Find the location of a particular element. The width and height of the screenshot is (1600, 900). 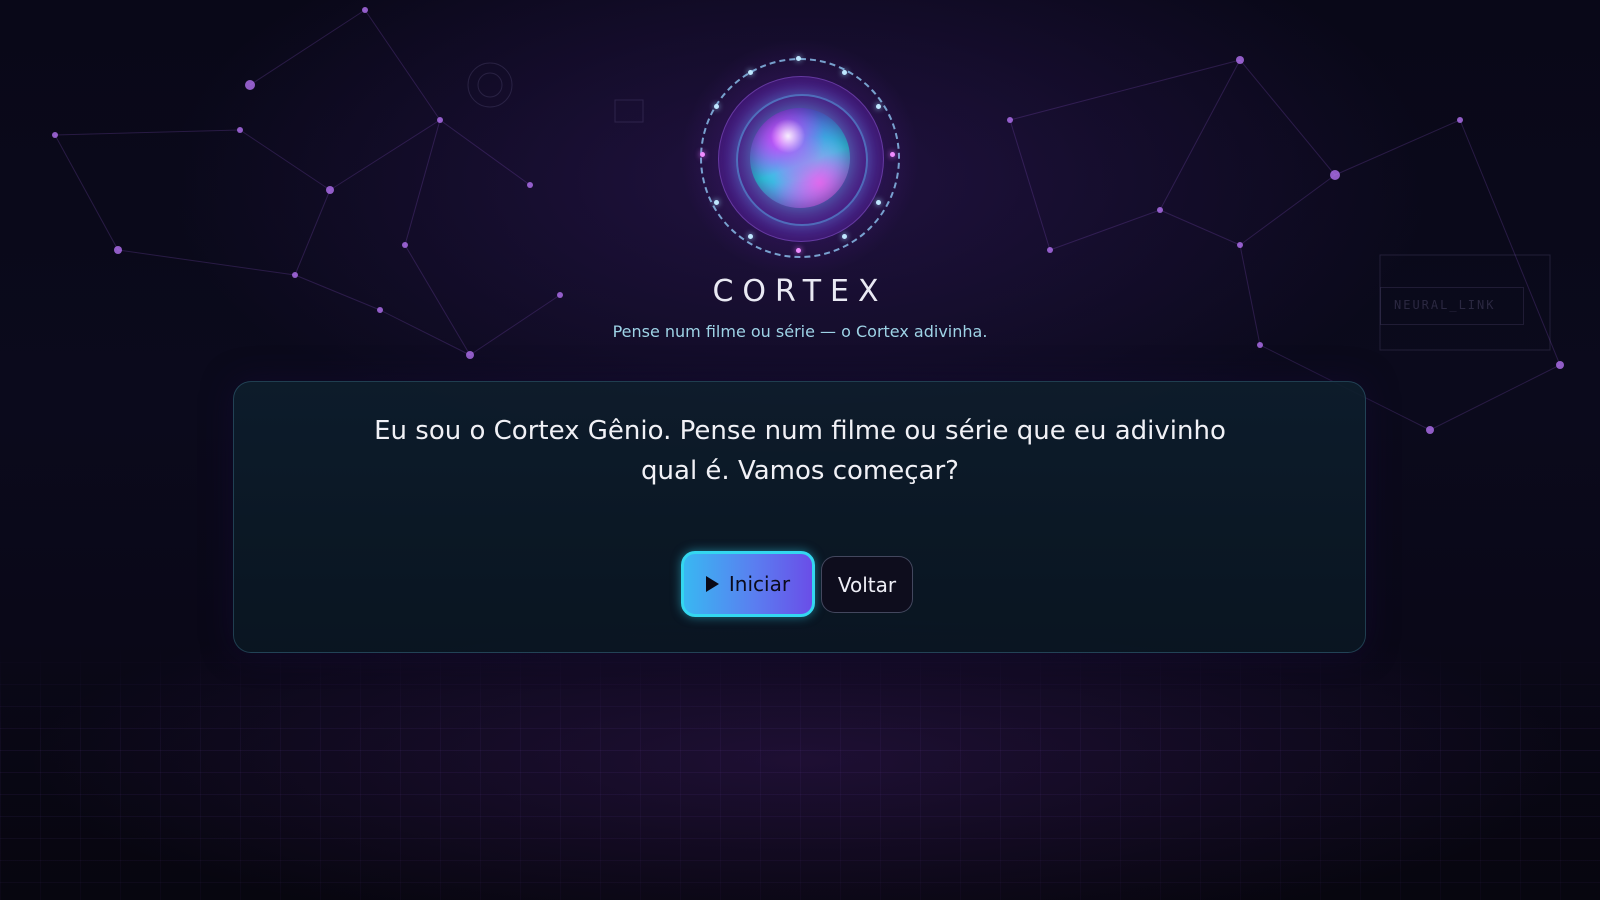

start-button: Iniciar is located at coordinates (748, 584).